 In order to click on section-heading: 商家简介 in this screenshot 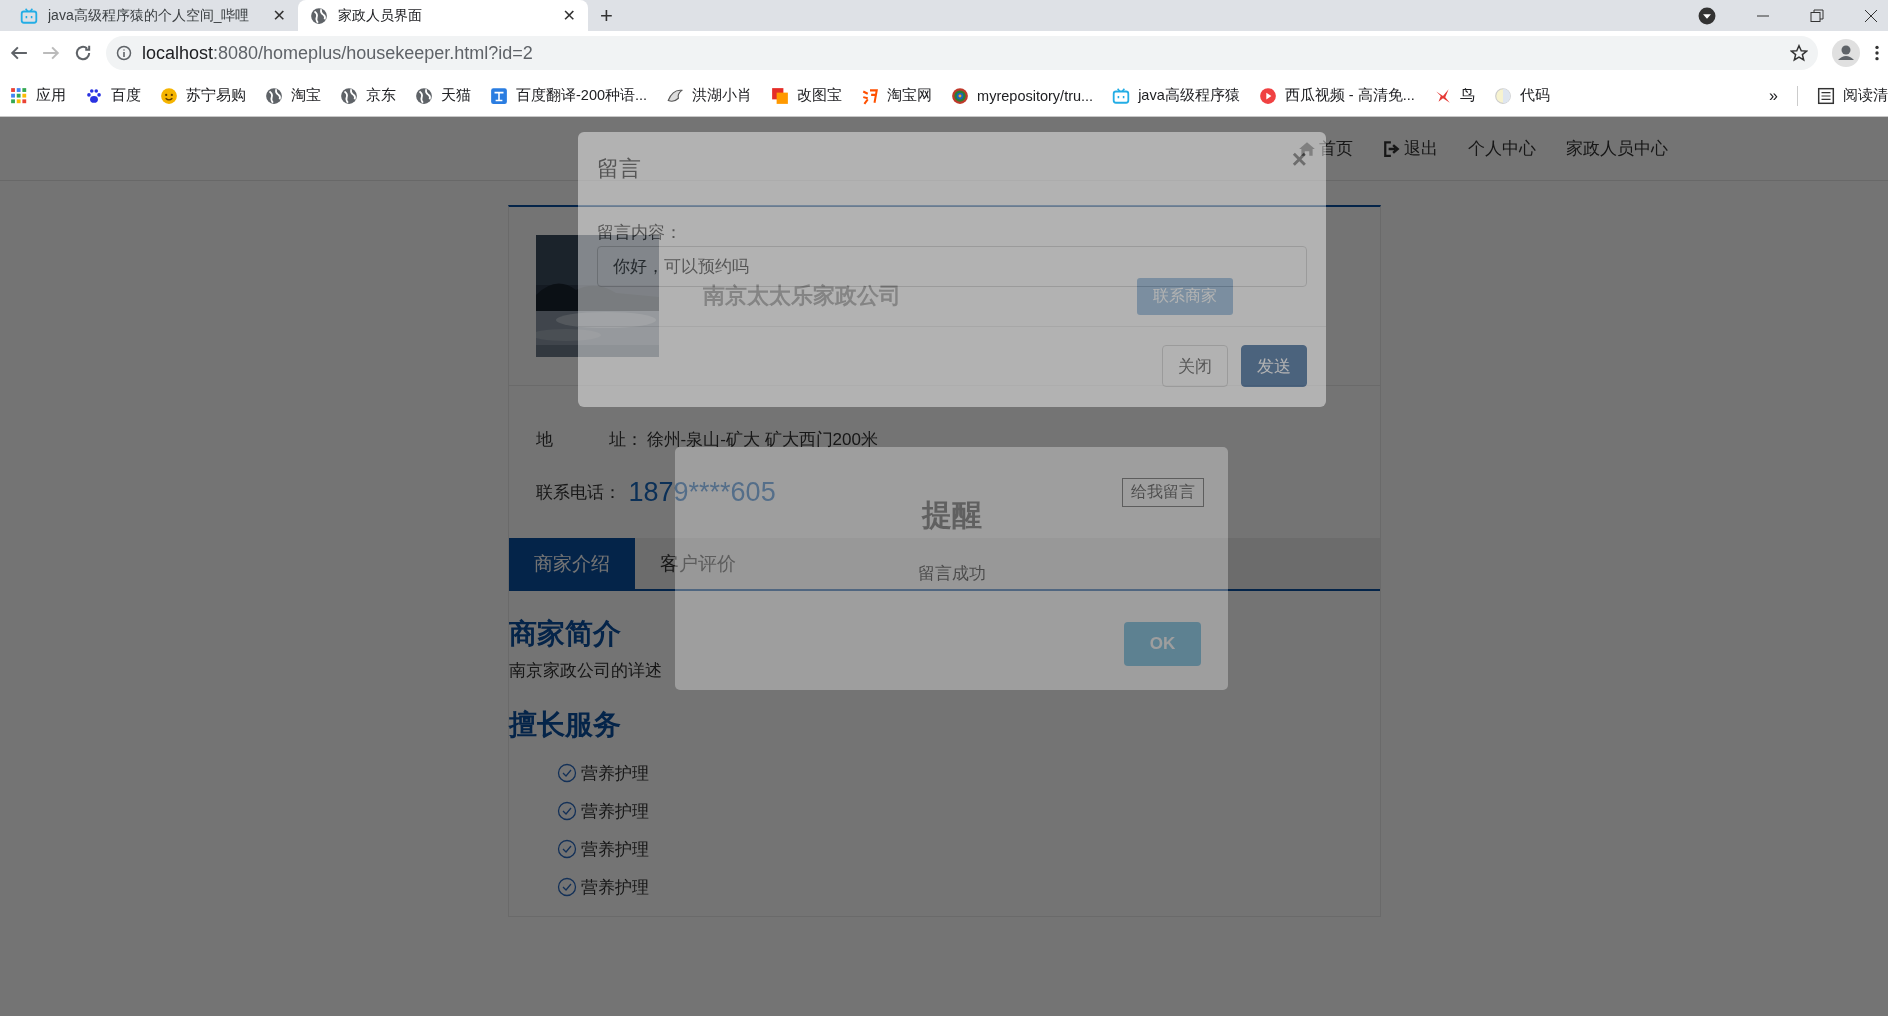, I will do `click(564, 634)`.